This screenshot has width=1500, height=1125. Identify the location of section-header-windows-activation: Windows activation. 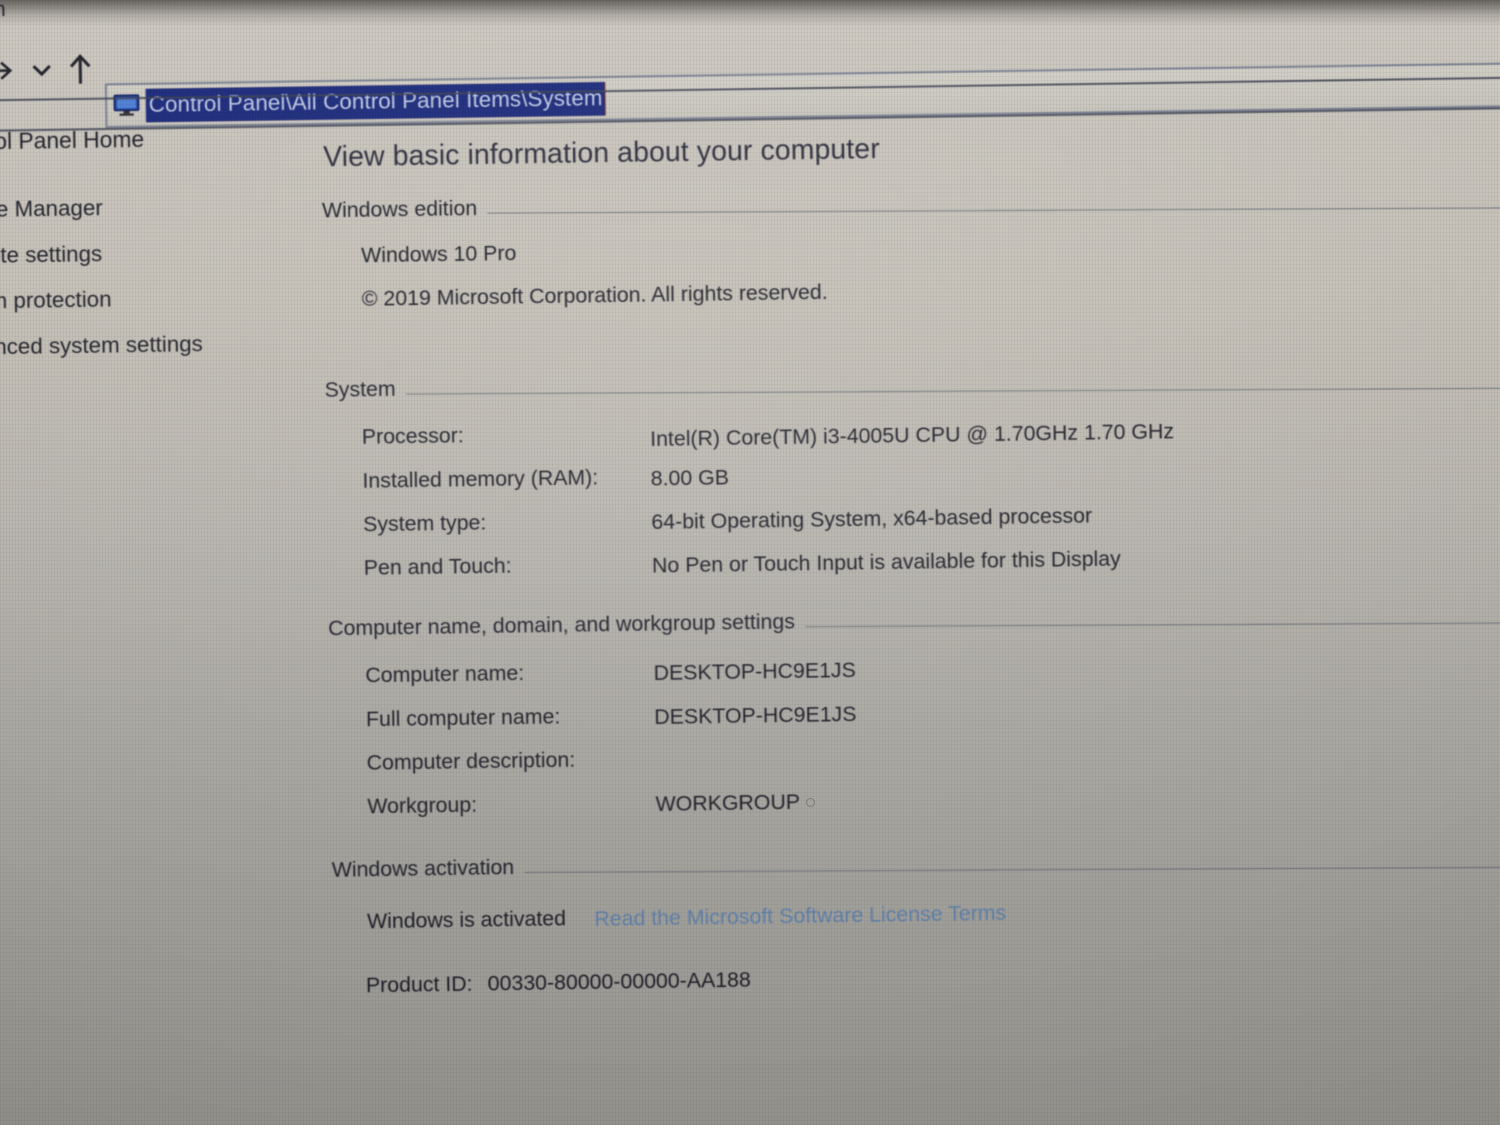
(916, 862).